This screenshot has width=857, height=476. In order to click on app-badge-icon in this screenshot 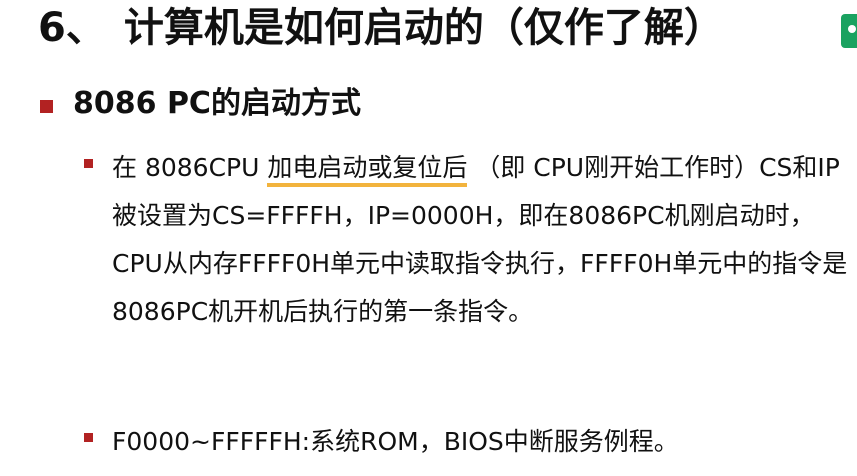, I will do `click(849, 31)`.